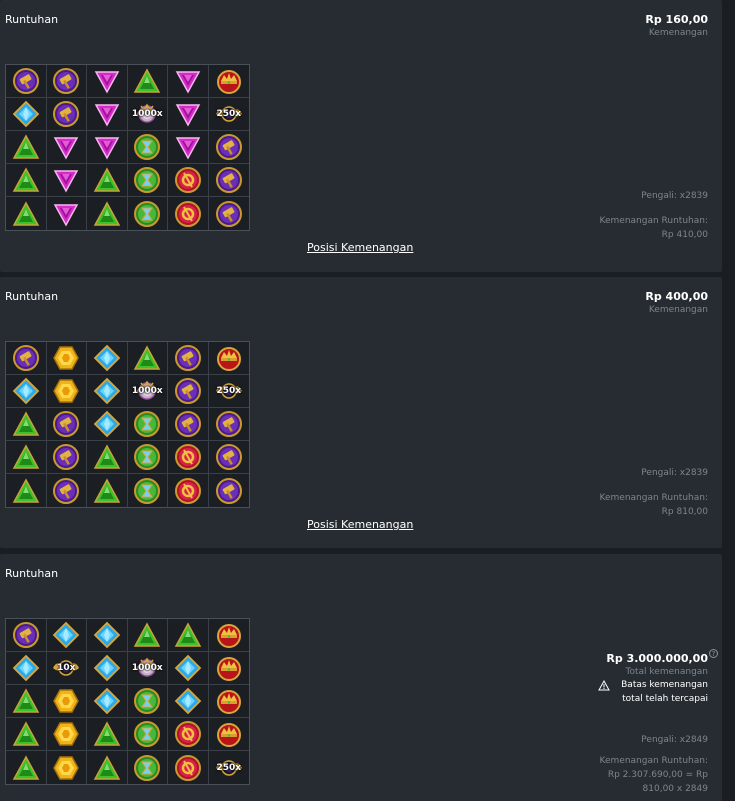 This screenshot has height=801, width=735. I want to click on crown-icon, so click(229, 668).